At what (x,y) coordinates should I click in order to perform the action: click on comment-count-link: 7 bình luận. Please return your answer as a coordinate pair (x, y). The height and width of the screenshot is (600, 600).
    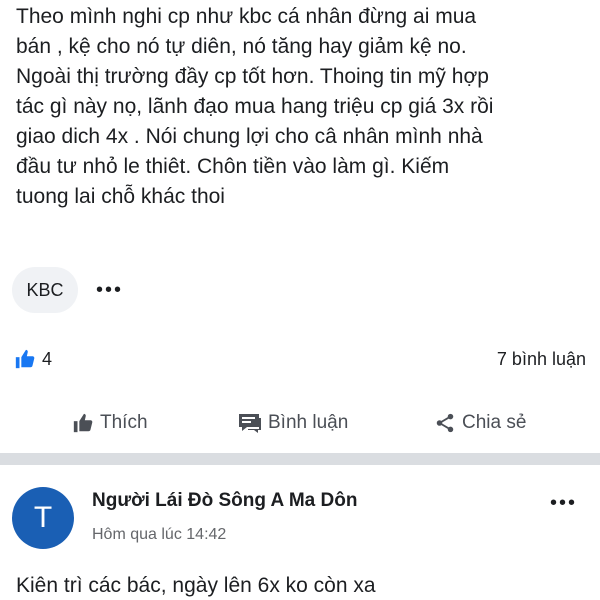
    Looking at the image, I should click on (541, 359).